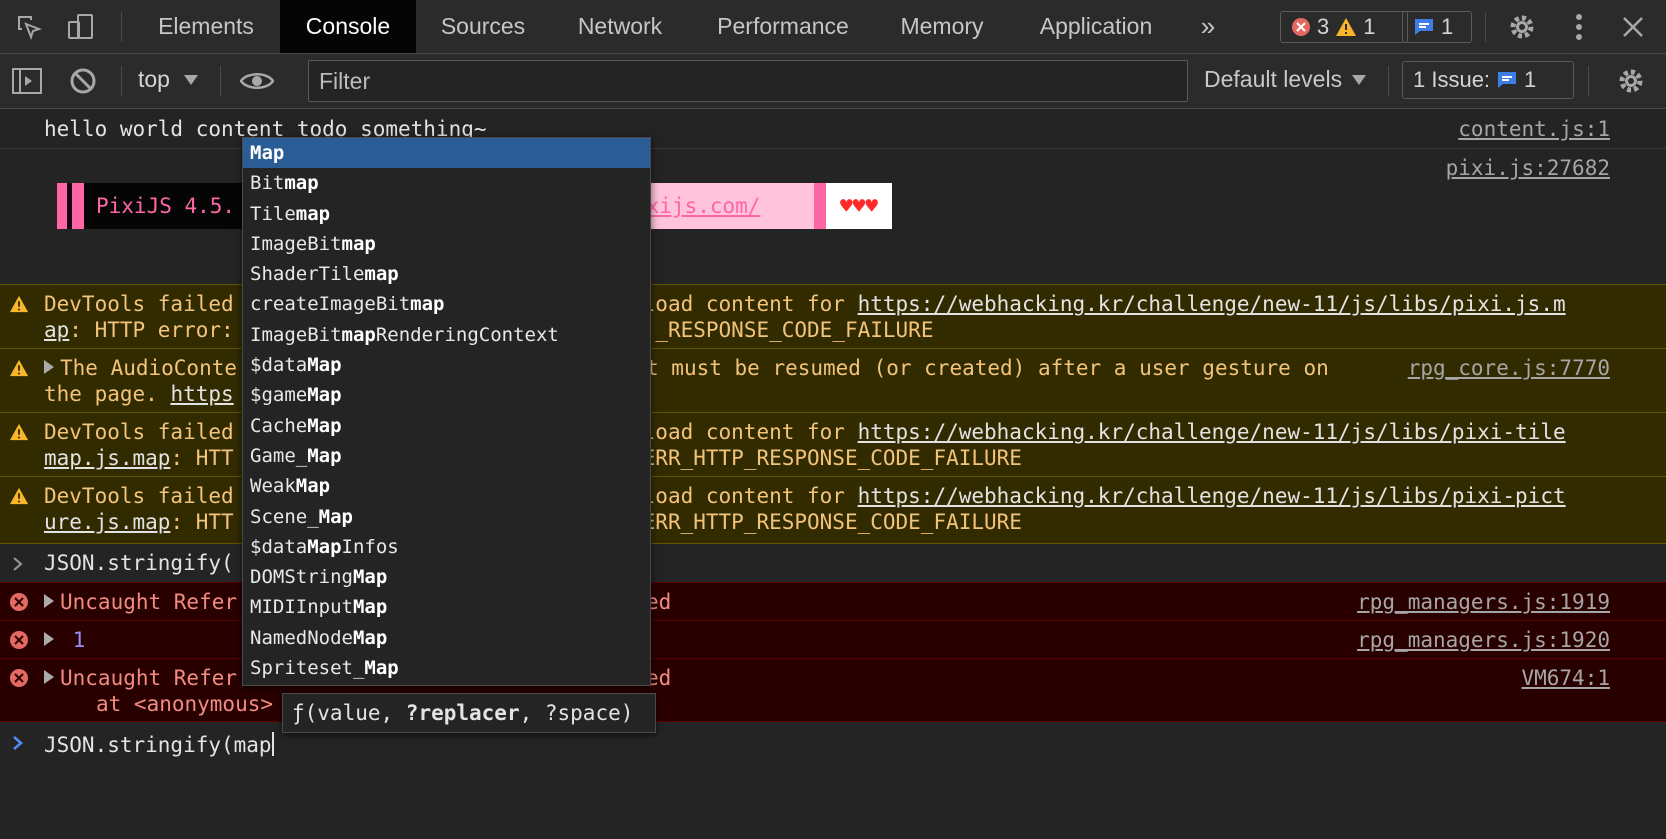  I want to click on live-expression-eye-icon, so click(257, 81).